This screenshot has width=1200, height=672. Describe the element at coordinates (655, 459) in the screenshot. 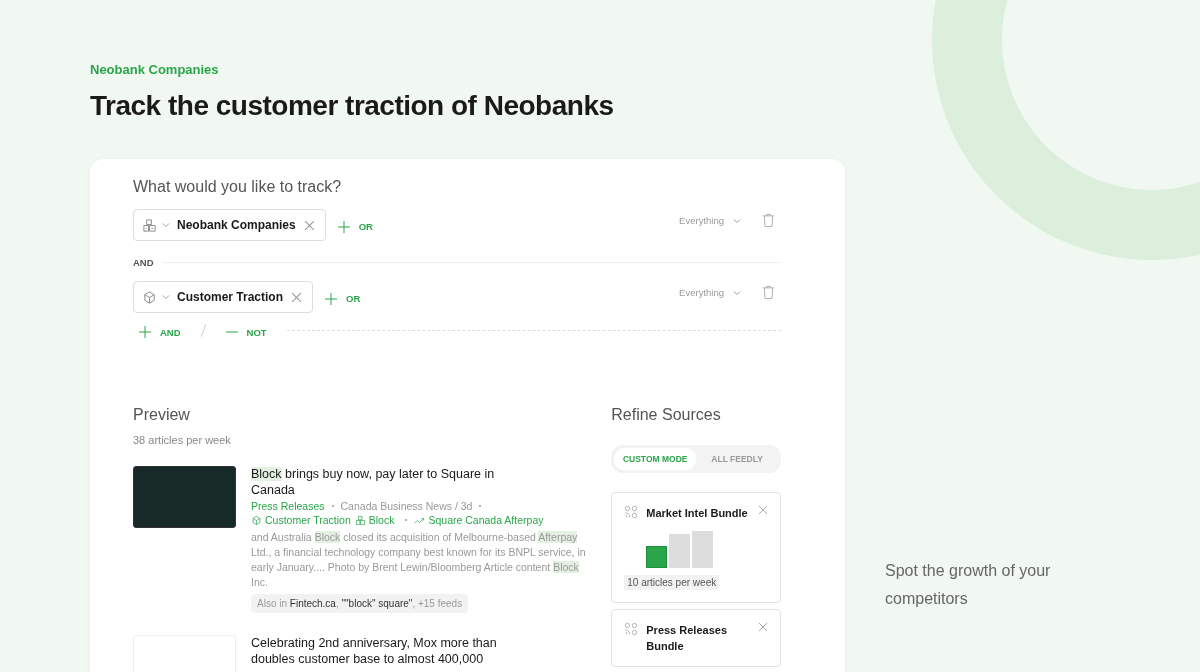

I see `mode-tab: CUSTOM MODE` at that location.